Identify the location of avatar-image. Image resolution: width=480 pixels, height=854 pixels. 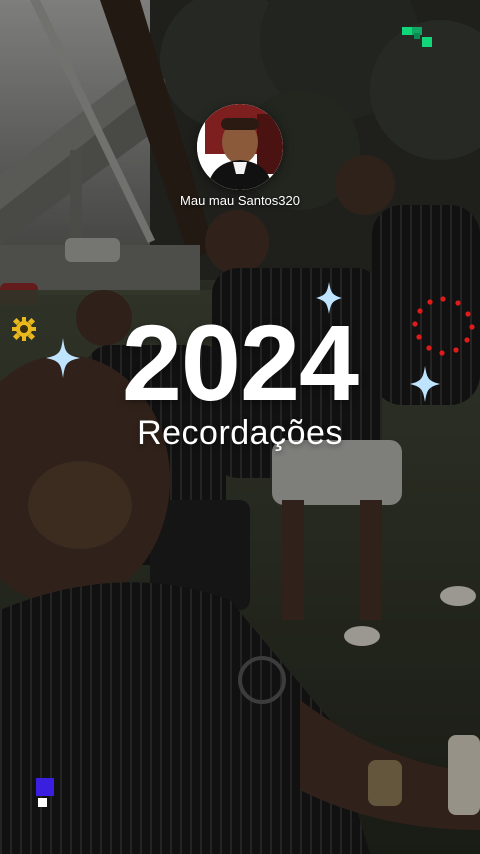
(240, 147).